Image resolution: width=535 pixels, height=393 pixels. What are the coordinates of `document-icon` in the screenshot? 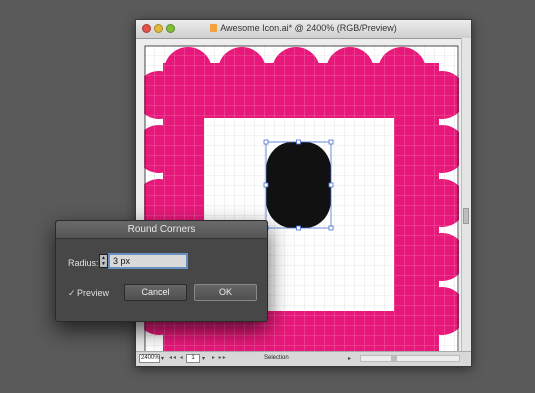 It's located at (214, 28).